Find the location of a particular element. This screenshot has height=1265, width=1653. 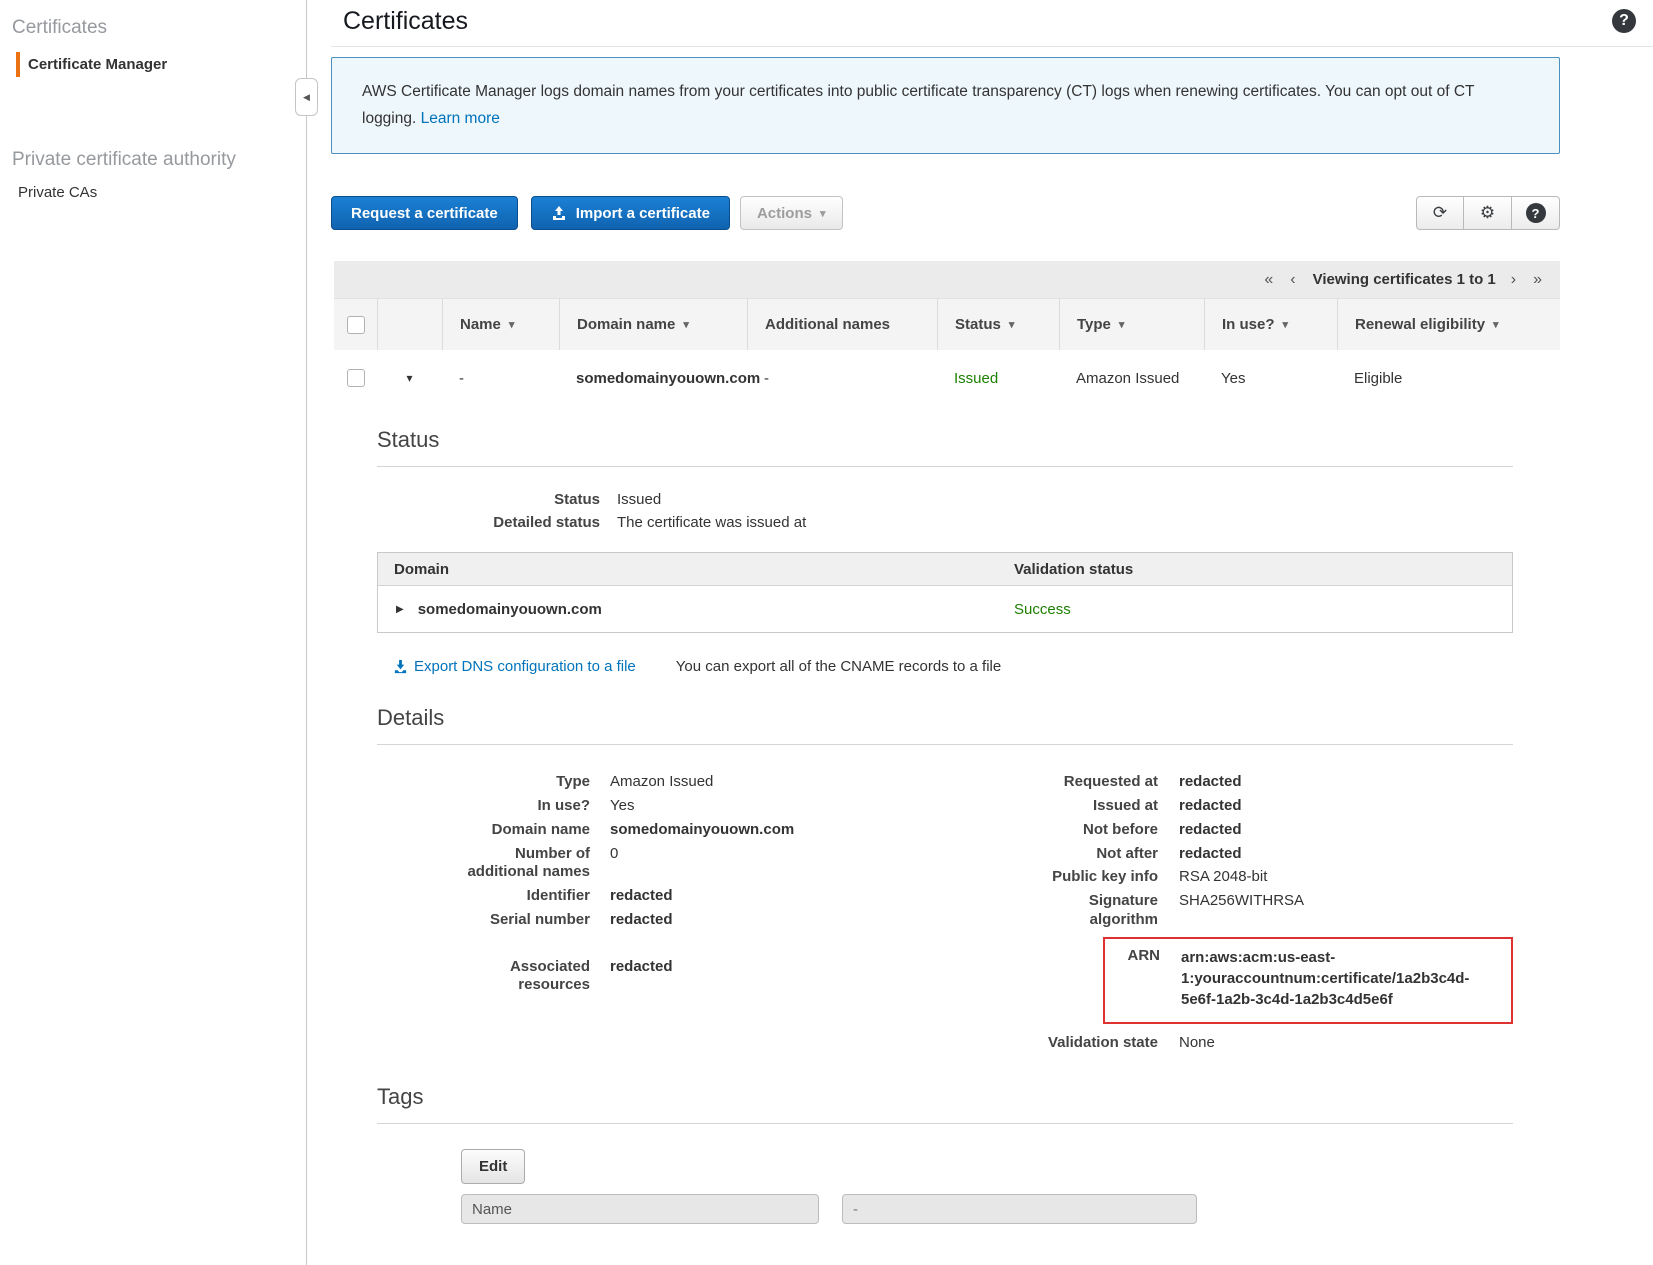

cell-status: Issued is located at coordinates (976, 378).